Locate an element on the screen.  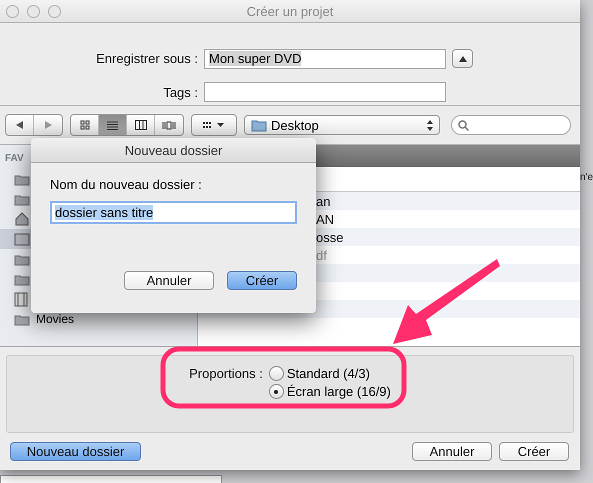
folder-name-label: Nom du nouveau dossier : is located at coordinates (126, 184).